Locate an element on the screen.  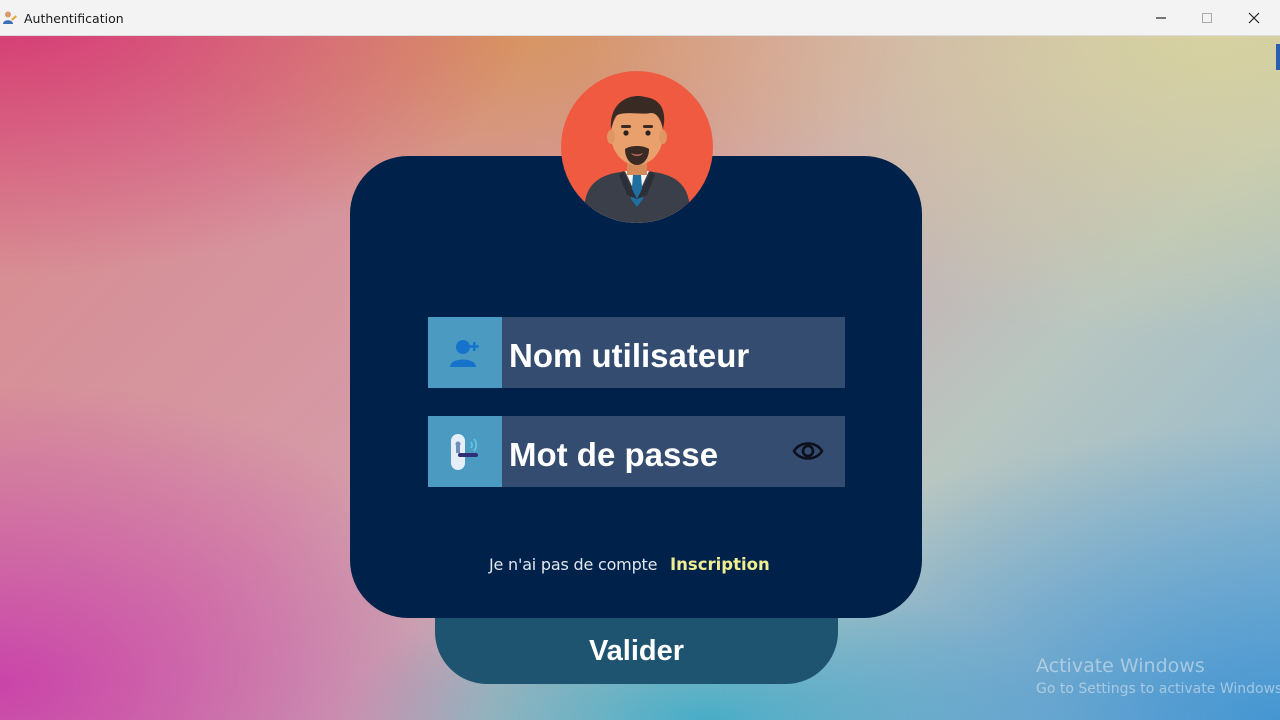
add-user-icon is located at coordinates (464, 353).